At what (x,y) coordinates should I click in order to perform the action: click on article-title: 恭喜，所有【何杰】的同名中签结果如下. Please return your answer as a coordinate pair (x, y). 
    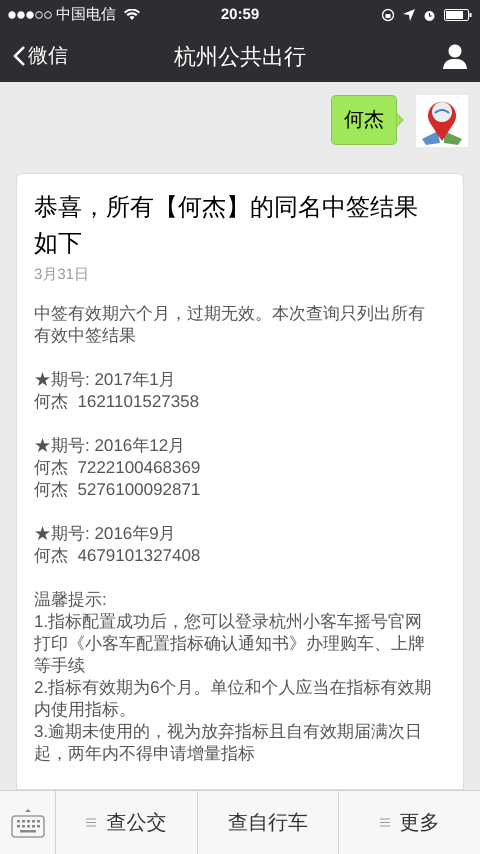
    Looking at the image, I should click on (226, 226).